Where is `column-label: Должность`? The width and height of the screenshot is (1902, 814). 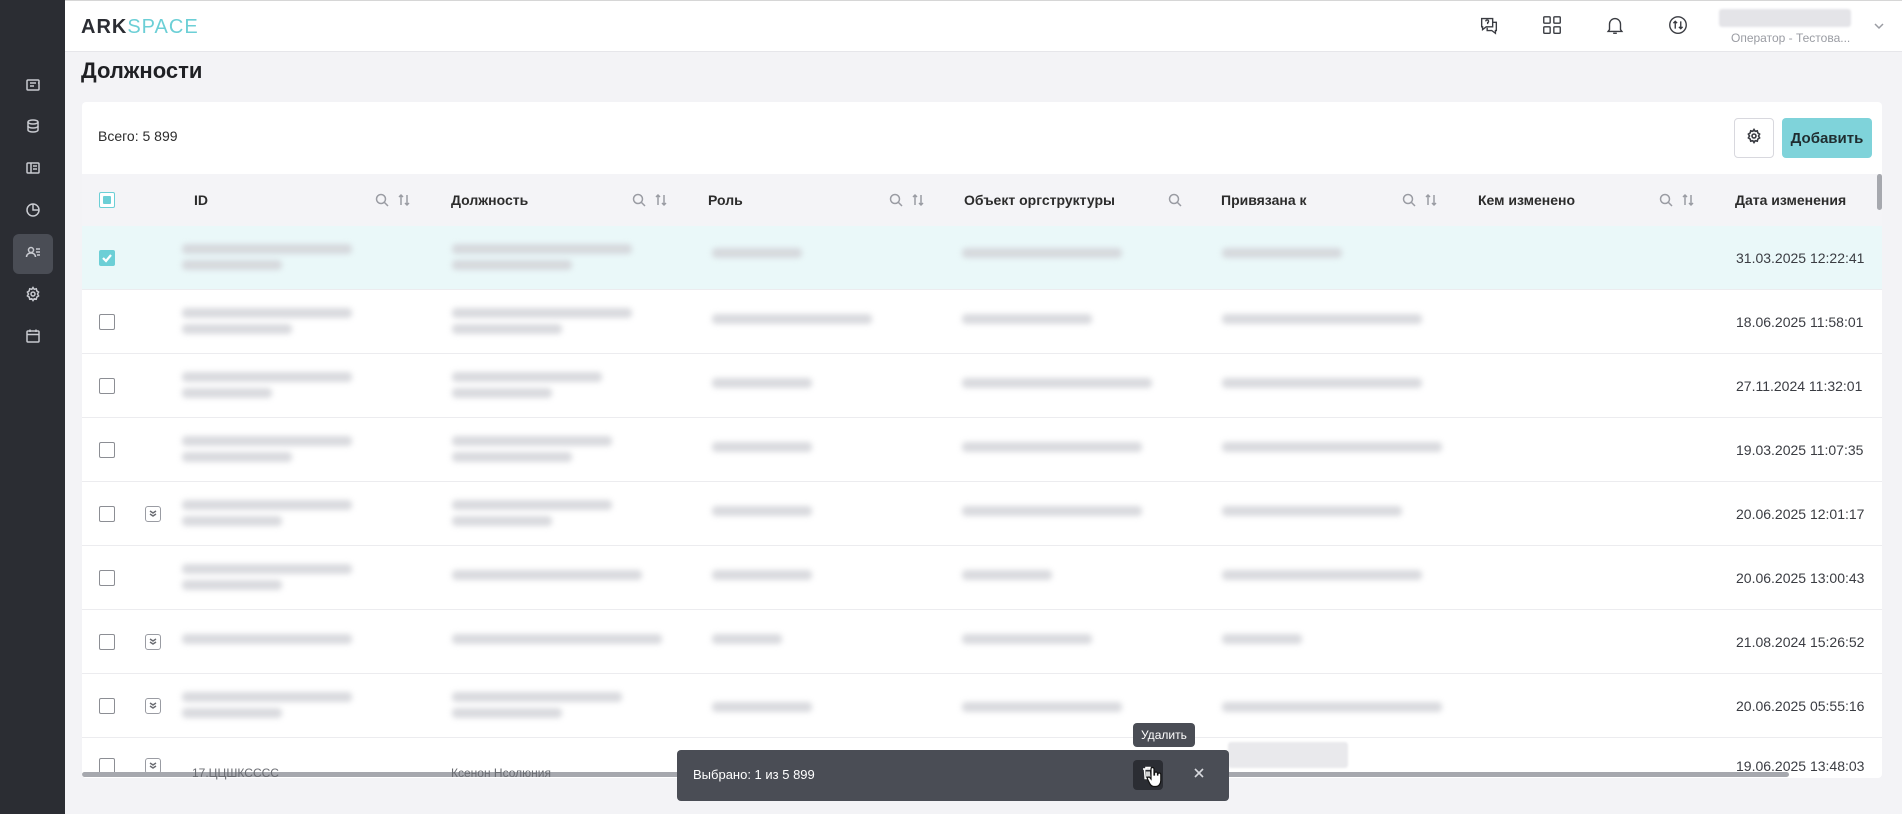
column-label: Должность is located at coordinates (490, 200).